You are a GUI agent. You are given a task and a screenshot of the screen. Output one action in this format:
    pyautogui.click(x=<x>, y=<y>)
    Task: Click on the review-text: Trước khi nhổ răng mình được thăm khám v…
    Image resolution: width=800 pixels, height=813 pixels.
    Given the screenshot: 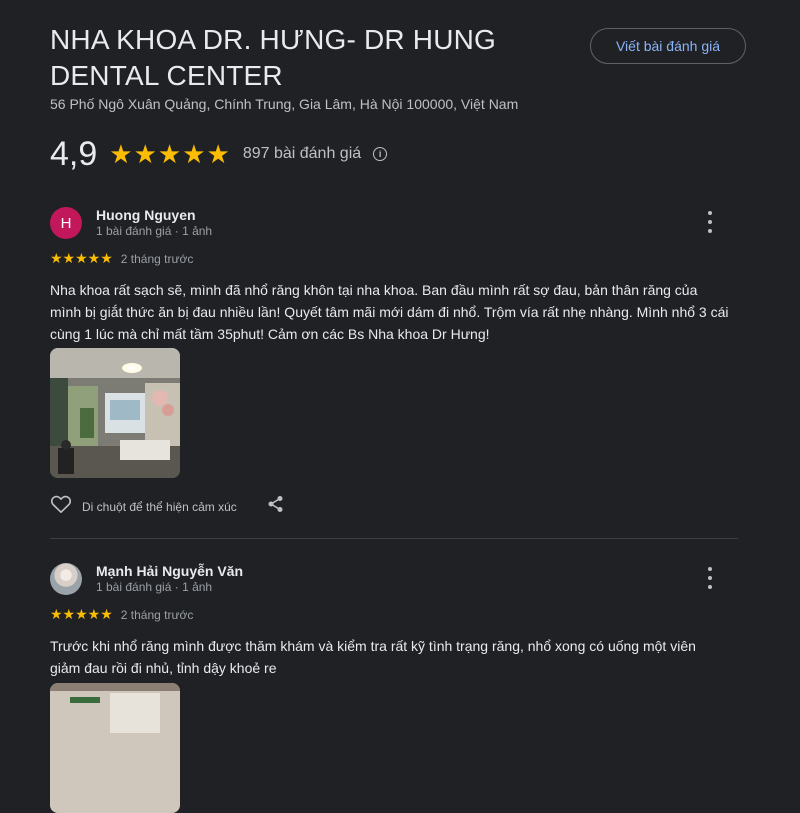 What is the action you would take?
    pyautogui.click(x=373, y=657)
    